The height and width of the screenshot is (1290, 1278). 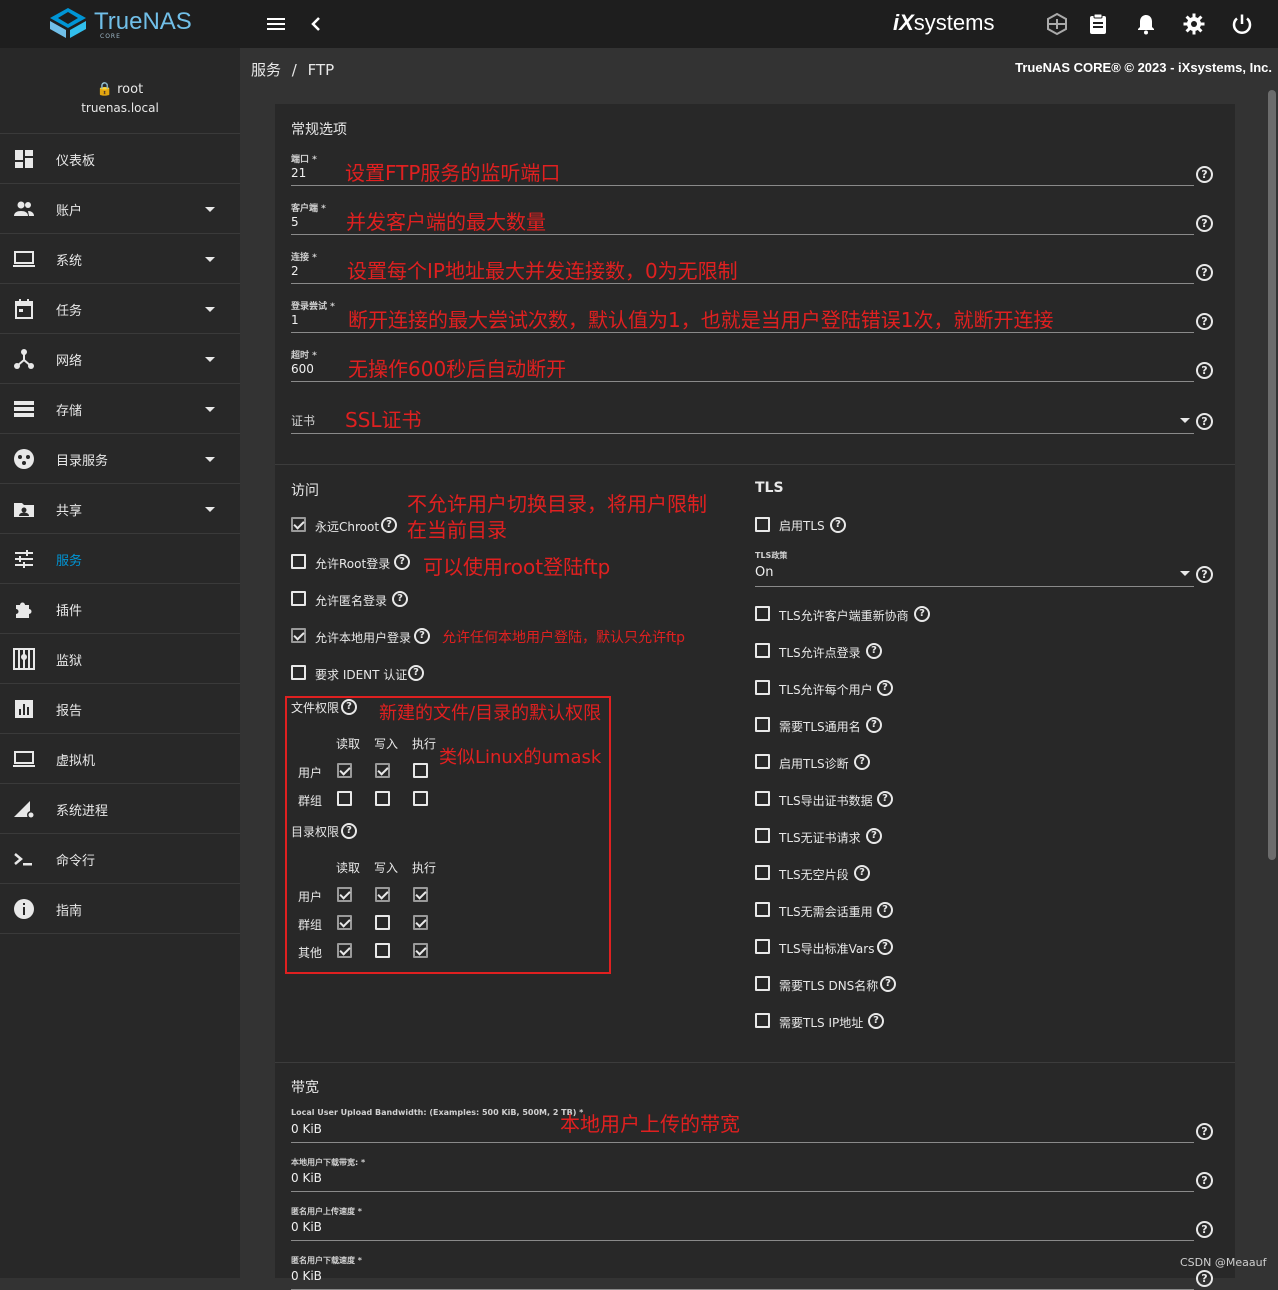 I want to click on sidebar-item: 网络, so click(x=120, y=359).